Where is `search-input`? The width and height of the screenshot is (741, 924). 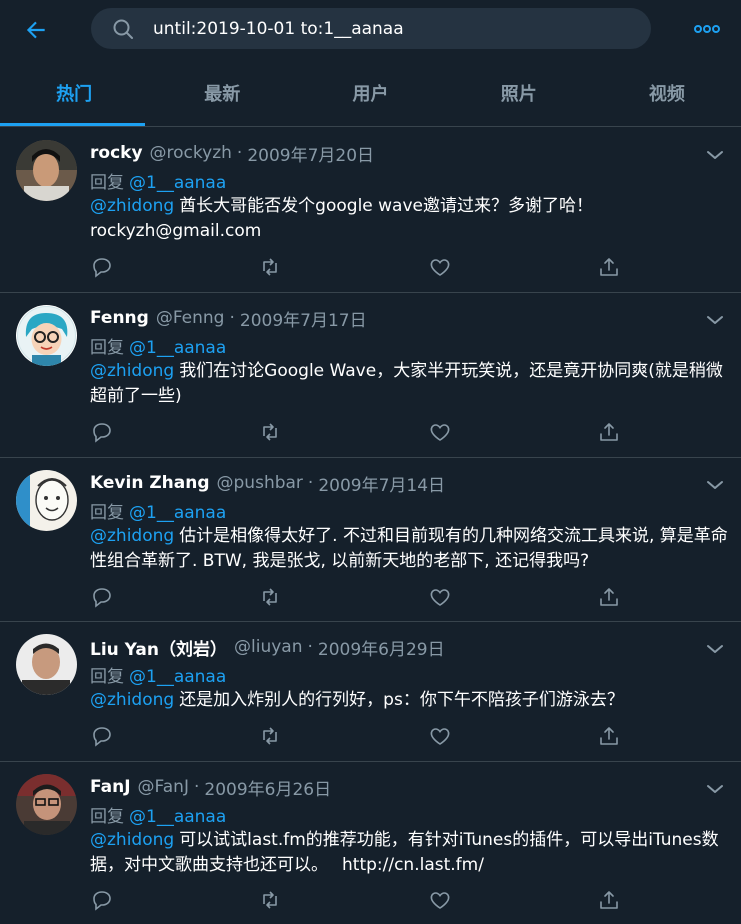
search-input is located at coordinates (393, 28).